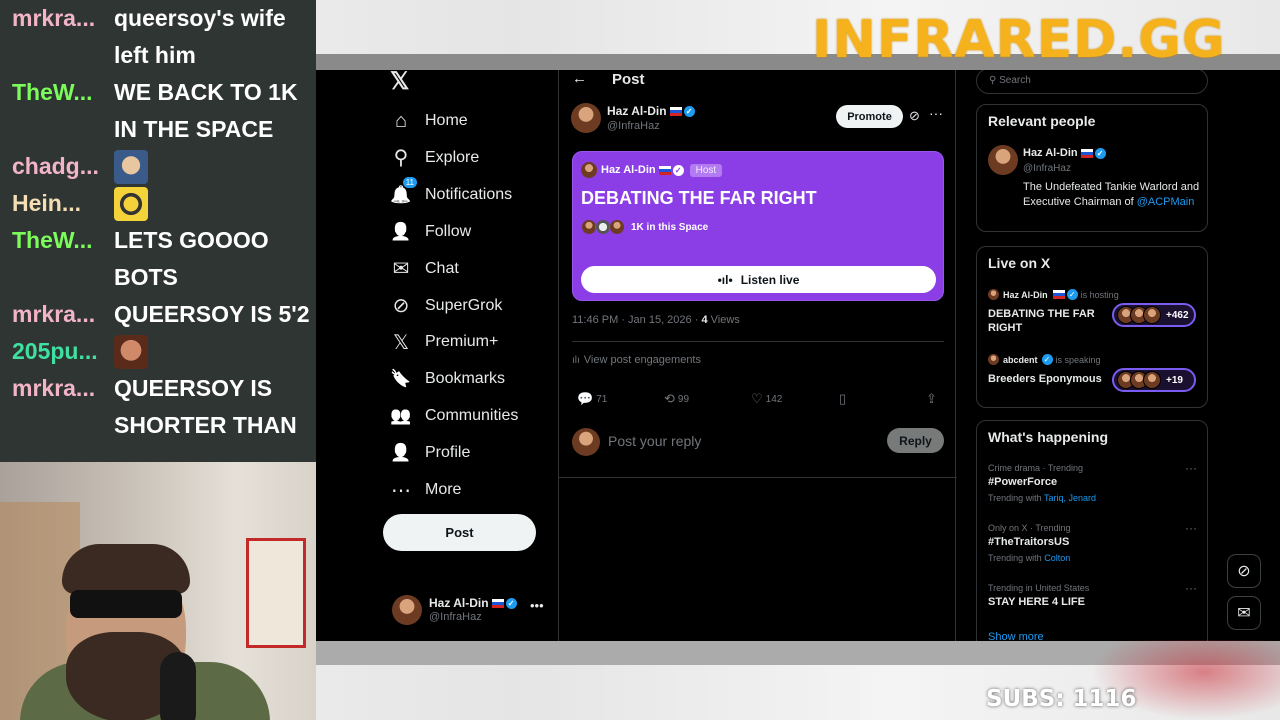 Image resolution: width=1280 pixels, height=720 pixels. Describe the element at coordinates (637, 111) in the screenshot. I see `author-name: Haz Al-Din` at that location.